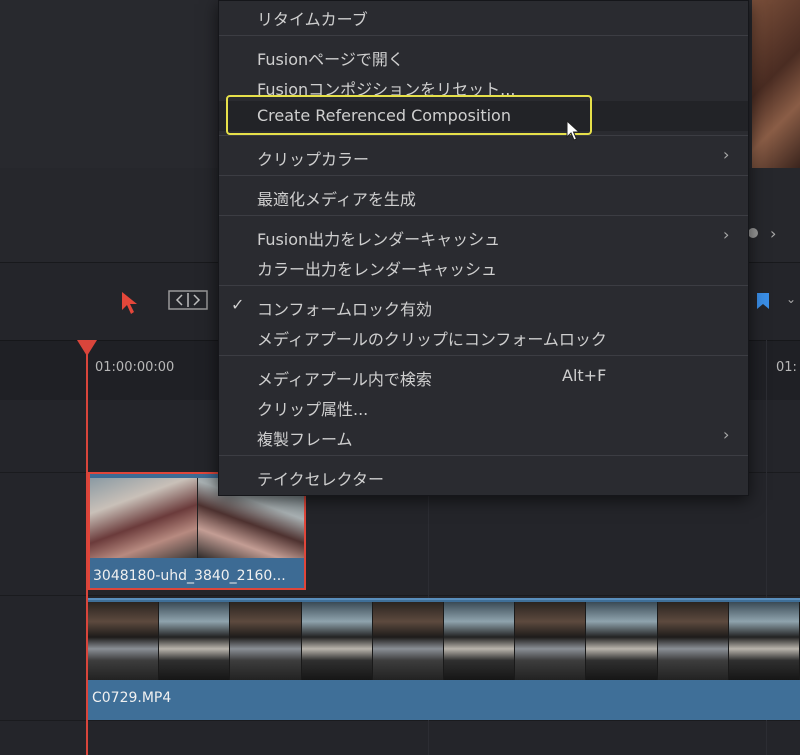  I want to click on viewer-preview-image, so click(776, 84).